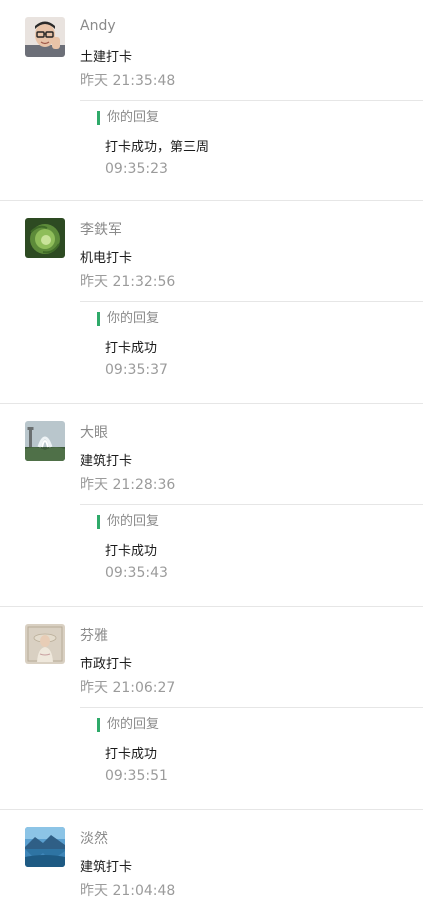 The height and width of the screenshot is (906, 423). What do you see at coordinates (128, 891) in the screenshot?
I see `checkin-time: 昨天 21:04:48` at bounding box center [128, 891].